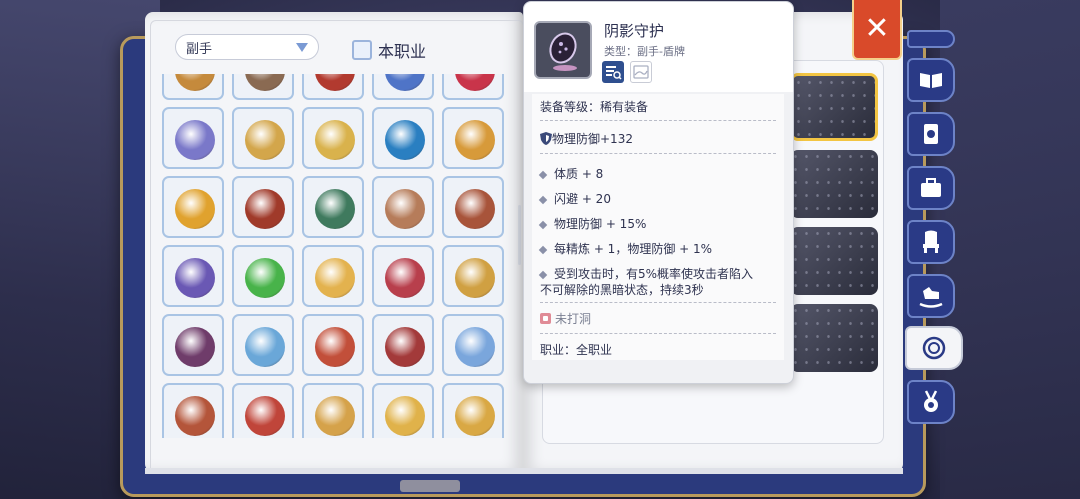 This screenshot has height=499, width=1080. I want to click on dark-shield-icon, so click(563, 51).